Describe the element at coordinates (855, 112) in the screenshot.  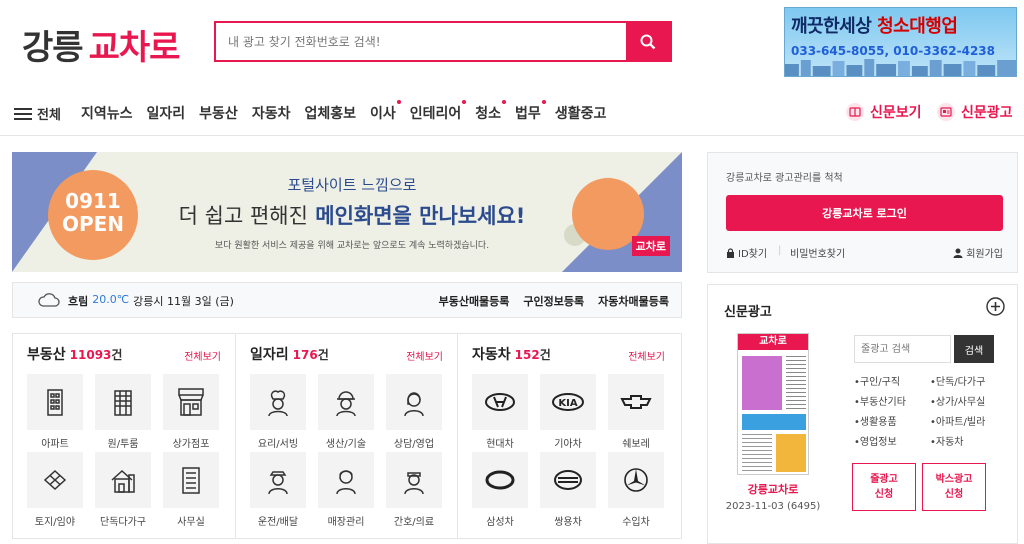
I see `book-icon` at that location.